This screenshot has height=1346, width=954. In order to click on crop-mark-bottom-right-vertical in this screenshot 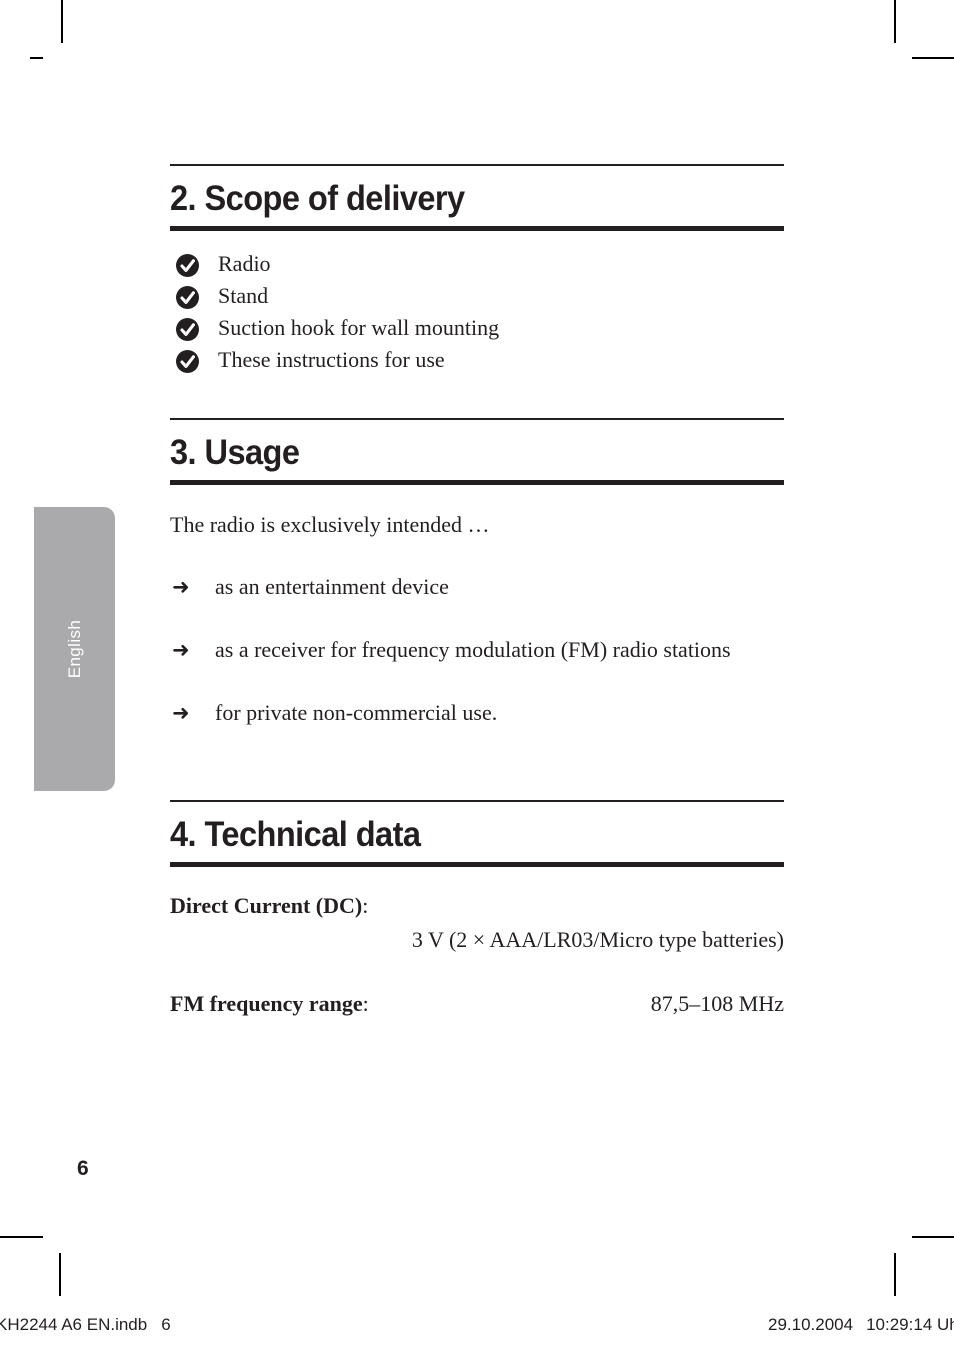, I will do `click(895, 1274)`.